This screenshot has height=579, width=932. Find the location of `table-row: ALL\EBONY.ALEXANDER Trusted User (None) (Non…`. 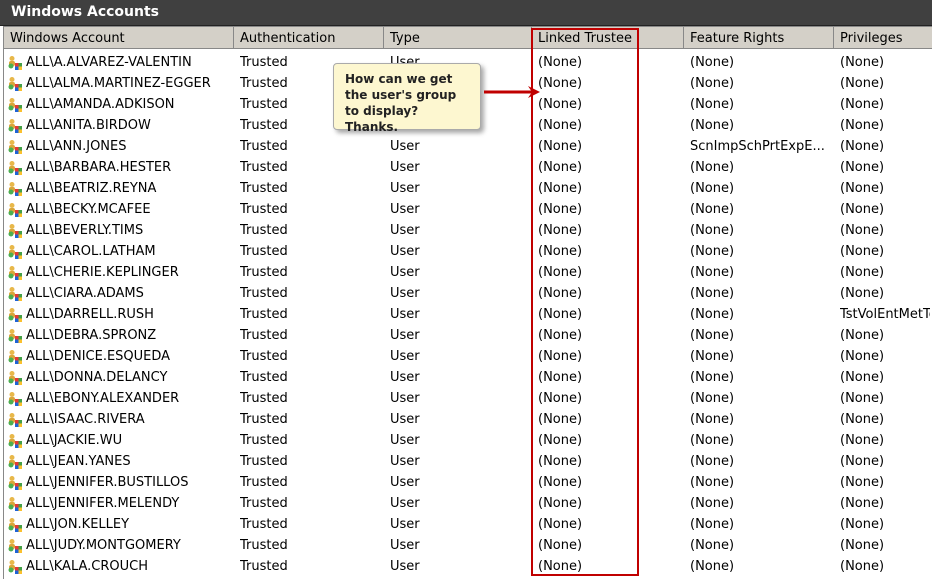

table-row: ALL\EBONY.ALEXANDER Trusted User (None) (Non… is located at coordinates (468, 399).